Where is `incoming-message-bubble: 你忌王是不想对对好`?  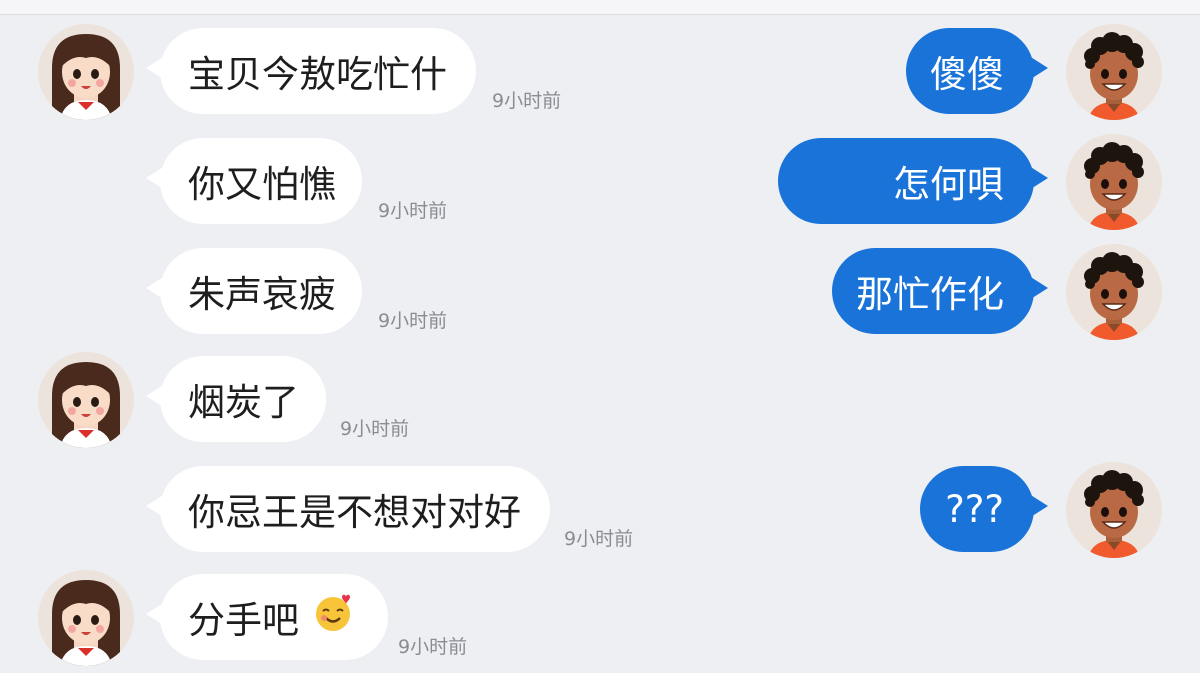
incoming-message-bubble: 你忌王是不想对对好 is located at coordinates (348, 509).